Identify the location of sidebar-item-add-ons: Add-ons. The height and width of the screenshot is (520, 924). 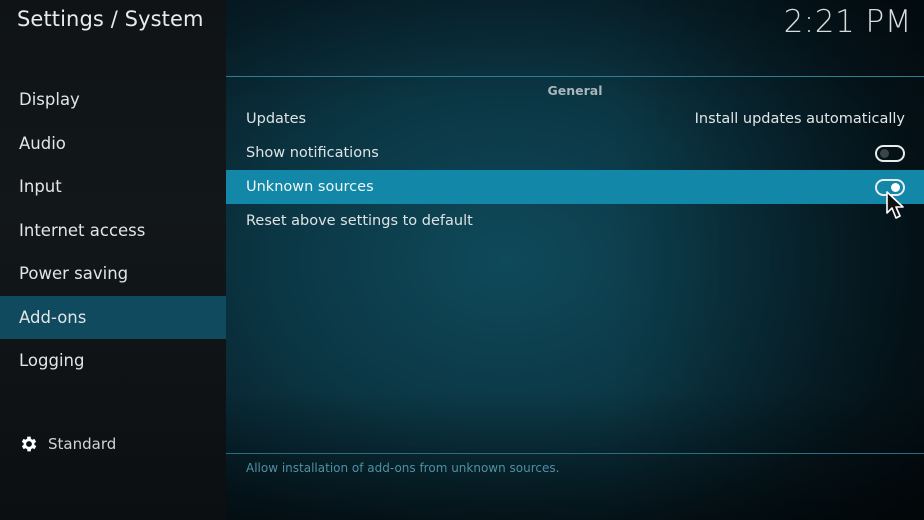
(113, 317).